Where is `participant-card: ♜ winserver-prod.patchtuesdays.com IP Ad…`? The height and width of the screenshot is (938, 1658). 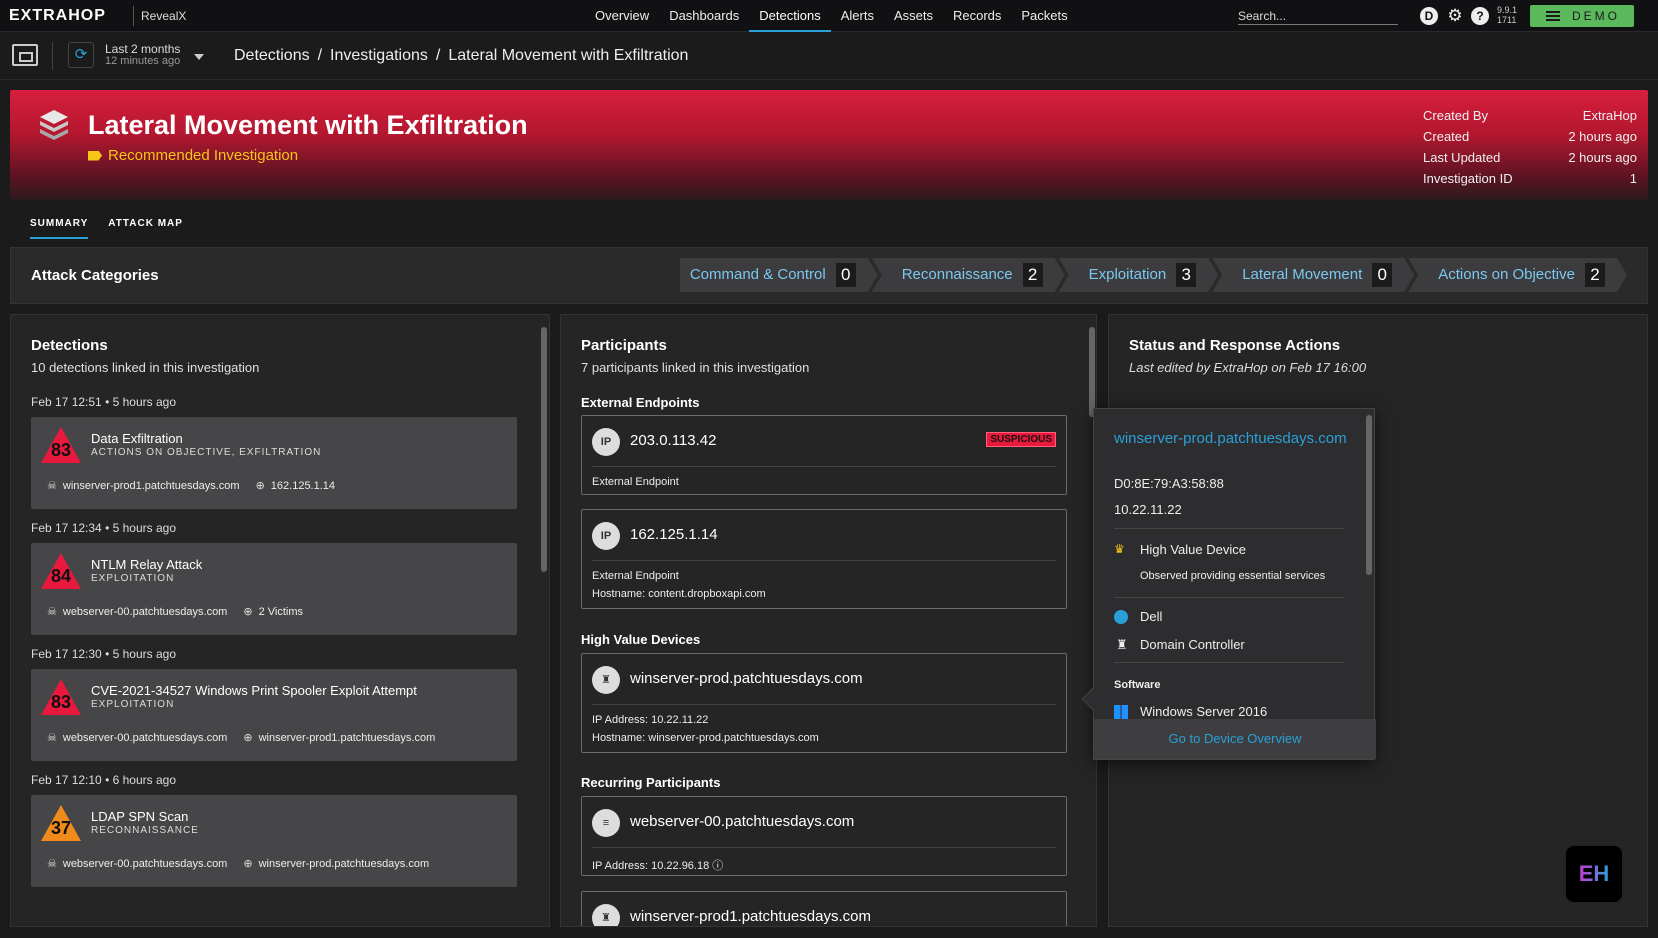 participant-card: ♜ winserver-prod.patchtuesdays.com IP Ad… is located at coordinates (824, 703).